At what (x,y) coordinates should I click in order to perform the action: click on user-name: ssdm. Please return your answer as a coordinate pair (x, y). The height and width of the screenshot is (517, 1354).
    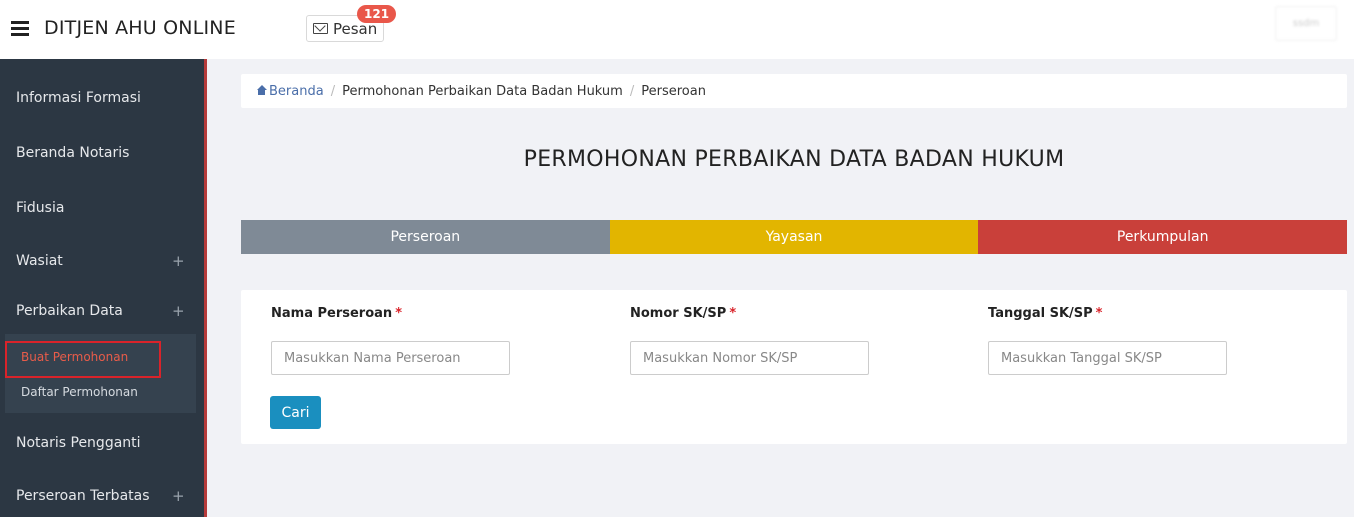
    Looking at the image, I should click on (1306, 23).